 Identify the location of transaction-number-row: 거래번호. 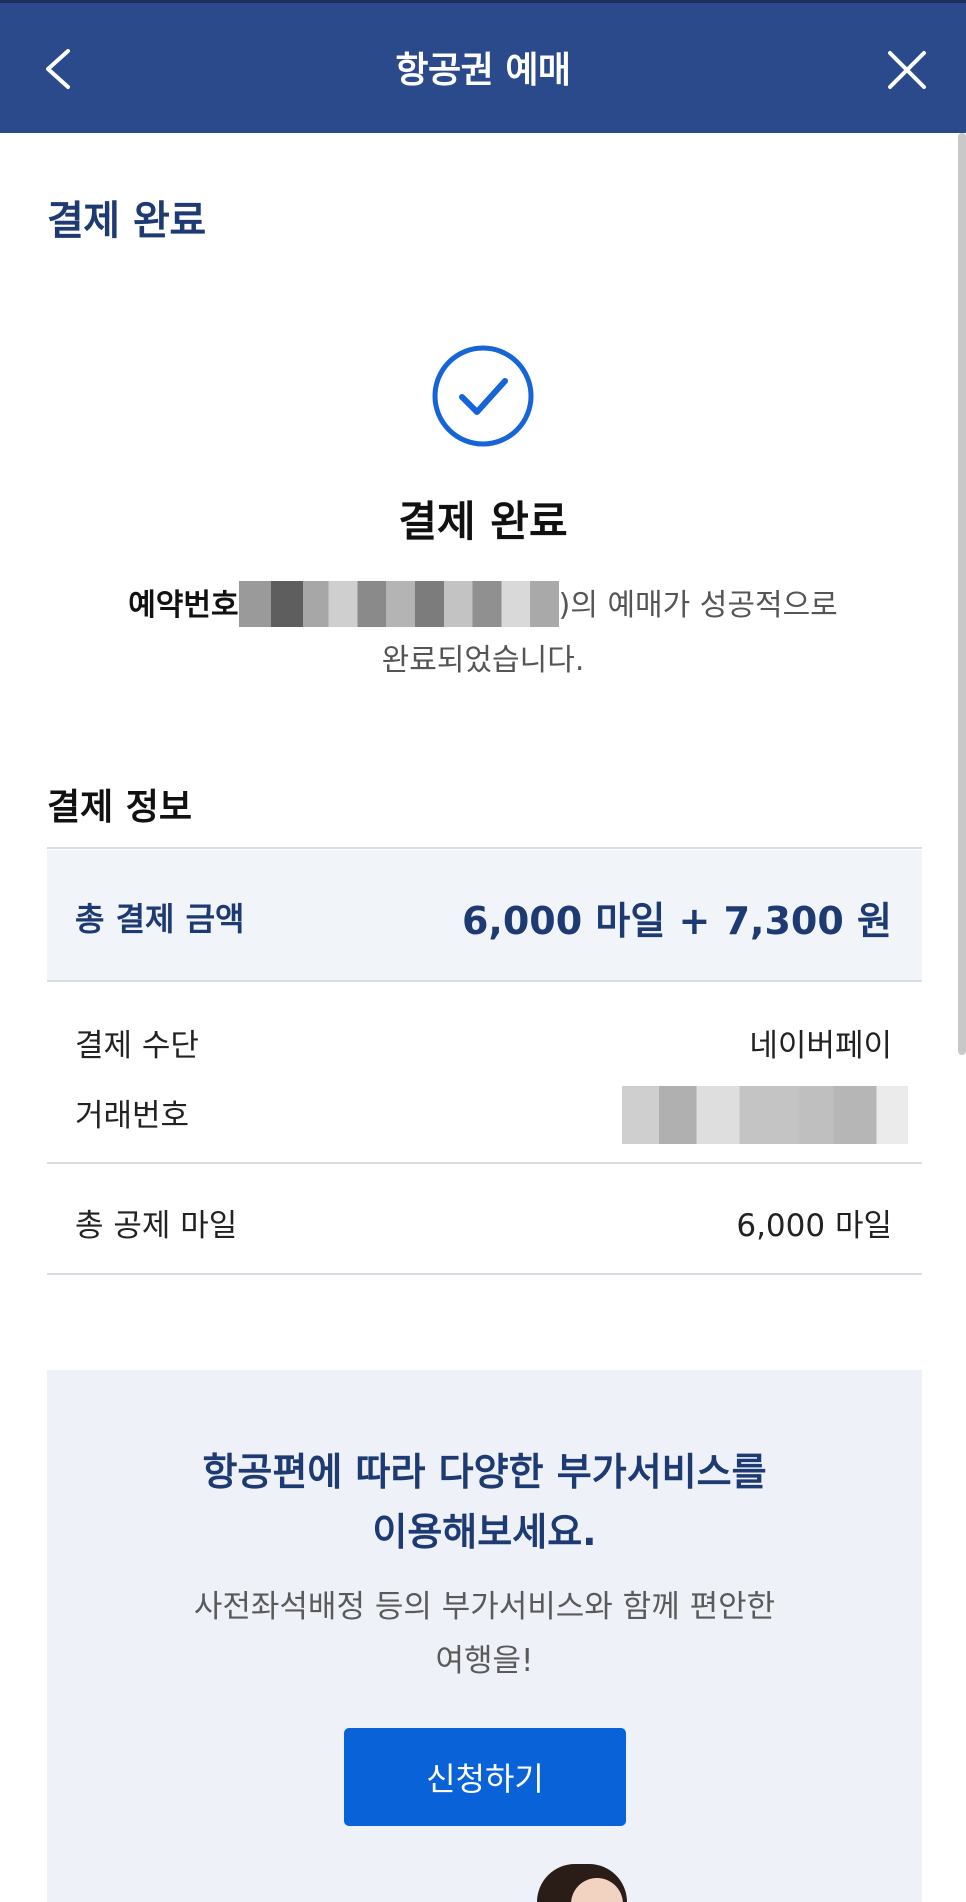
(491, 1115).